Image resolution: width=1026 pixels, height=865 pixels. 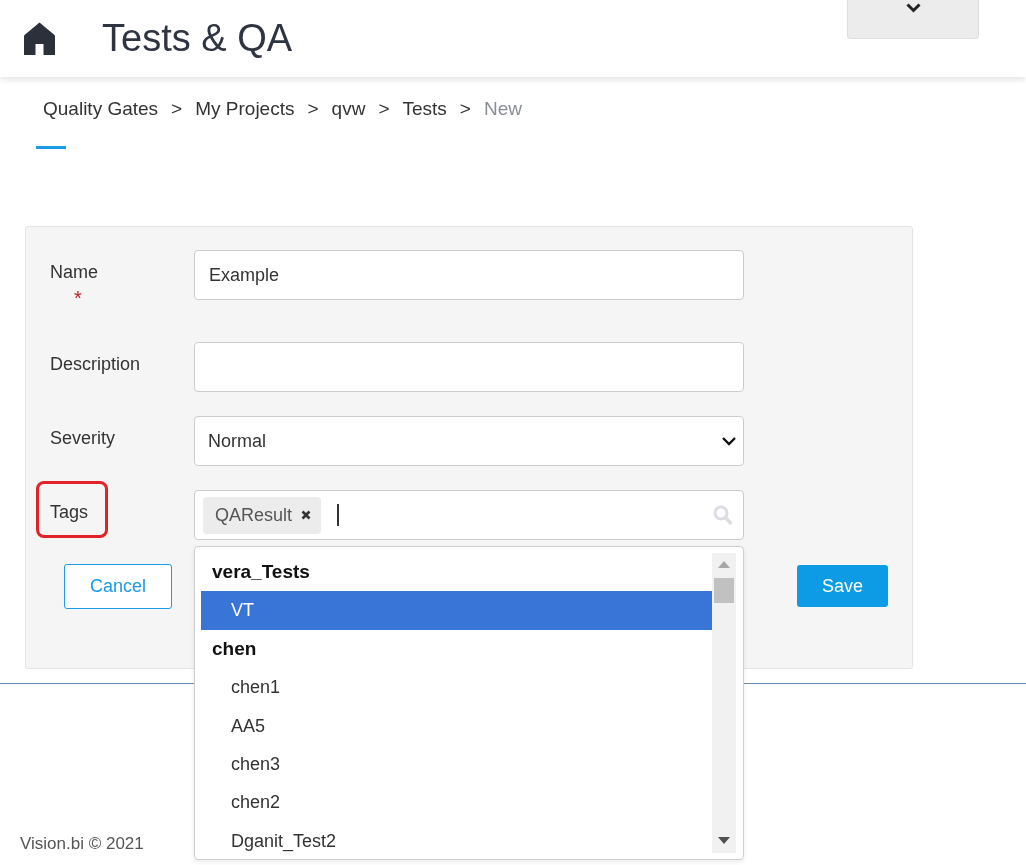 I want to click on required-mark: *, so click(x=78, y=298).